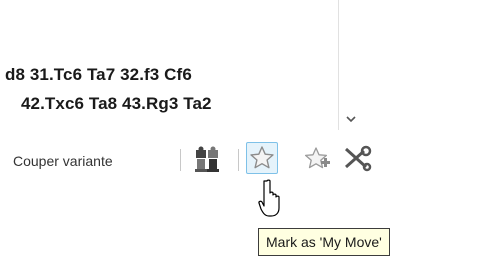 This screenshot has width=483, height=264. I want to click on star-icon, so click(262, 157).